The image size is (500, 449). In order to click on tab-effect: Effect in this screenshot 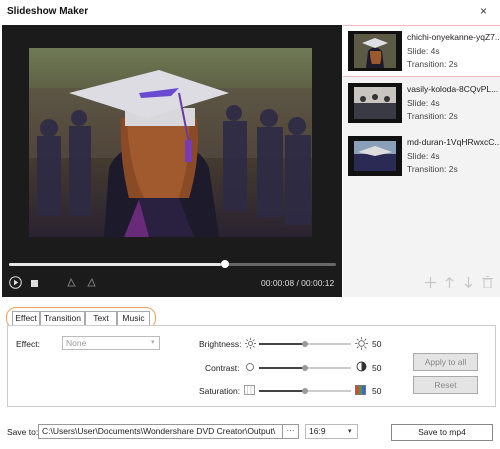, I will do `click(26, 318)`.